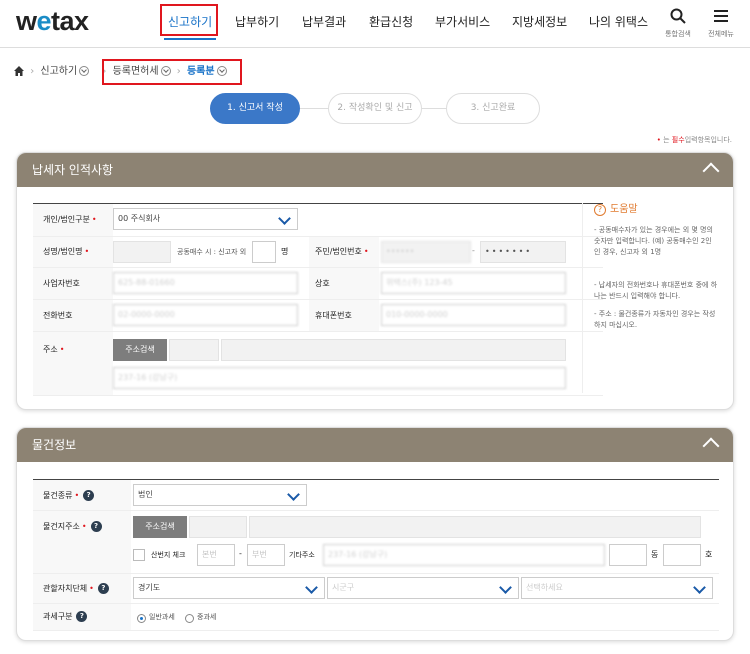  Describe the element at coordinates (314, 108) in the screenshot. I see `step-connector` at that location.